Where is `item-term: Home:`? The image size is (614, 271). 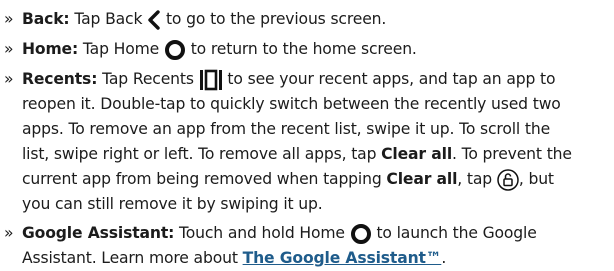 item-term: Home: is located at coordinates (50, 49).